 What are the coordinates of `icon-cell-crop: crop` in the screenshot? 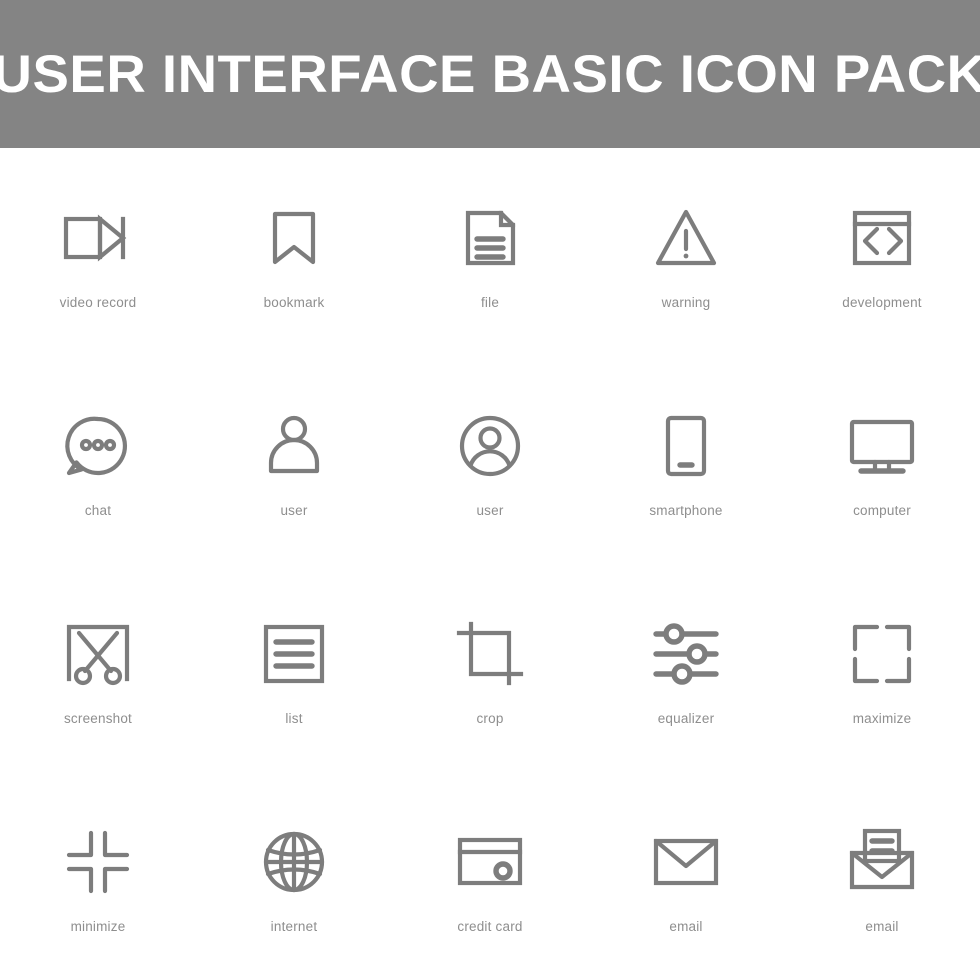 It's located at (490, 668).